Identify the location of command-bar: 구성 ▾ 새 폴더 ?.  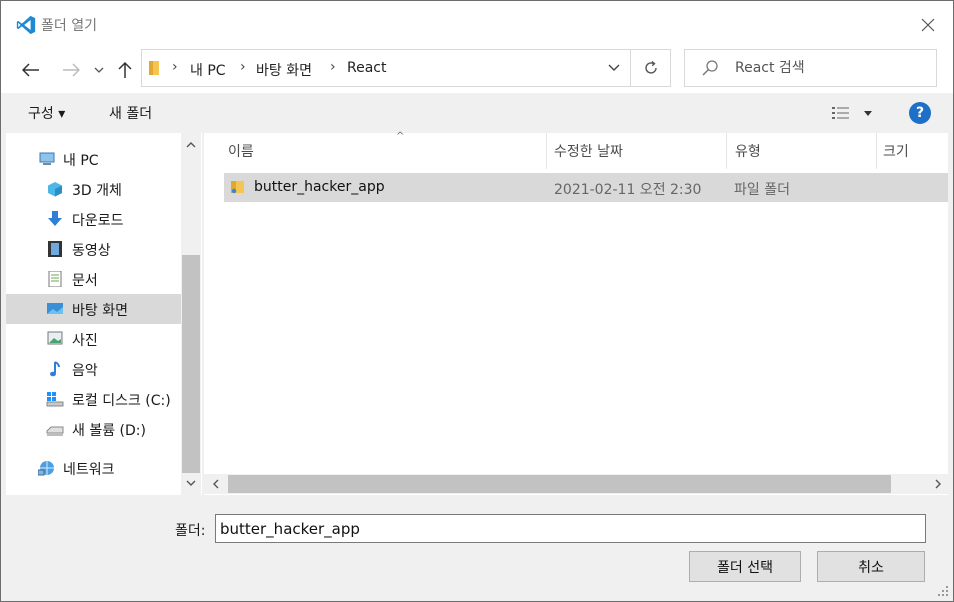
(477, 113).